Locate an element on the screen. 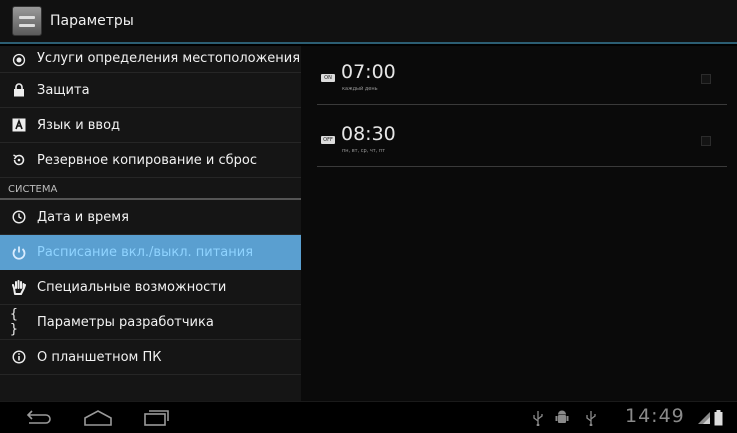 The image size is (737, 433). backup-icon is located at coordinates (19, 160).